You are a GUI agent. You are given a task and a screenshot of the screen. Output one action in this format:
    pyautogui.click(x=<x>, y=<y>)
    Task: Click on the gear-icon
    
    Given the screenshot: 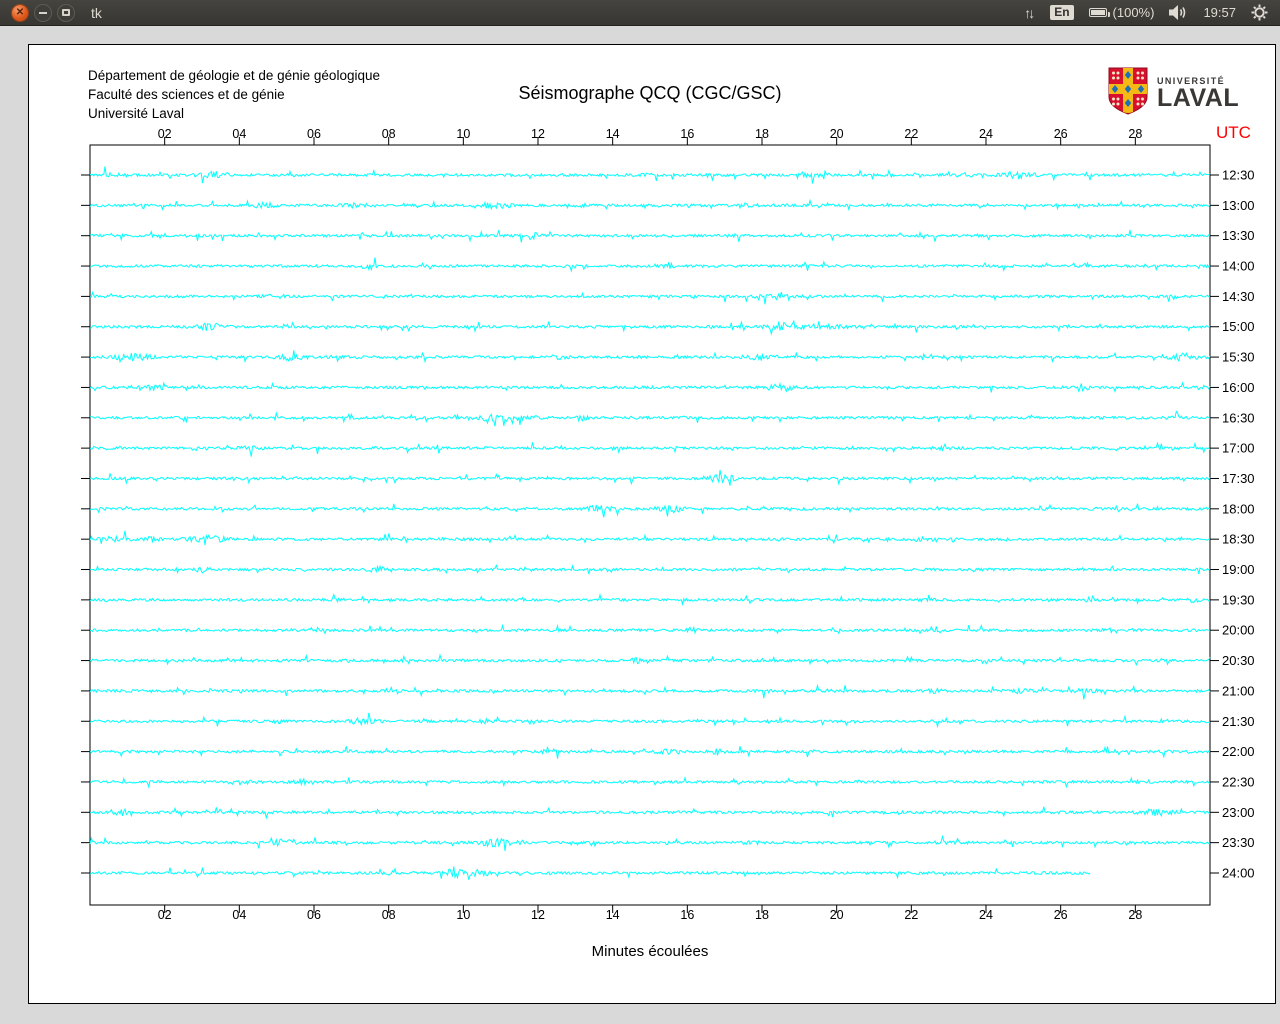 What is the action you would take?
    pyautogui.click(x=1259, y=12)
    